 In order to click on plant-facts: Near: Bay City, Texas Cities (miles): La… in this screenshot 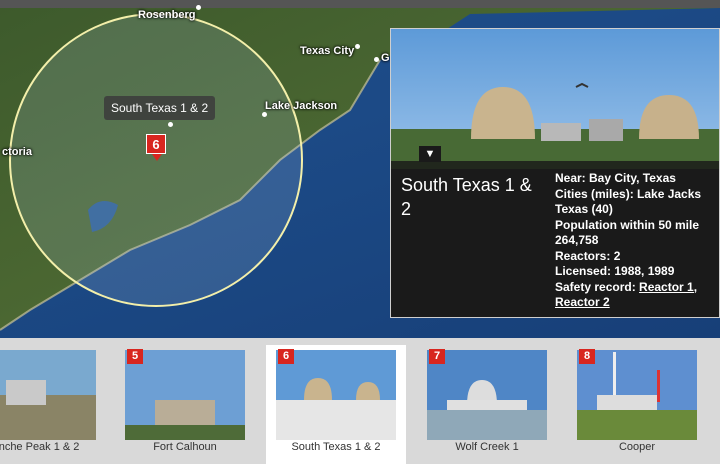, I will do `click(637, 241)`.